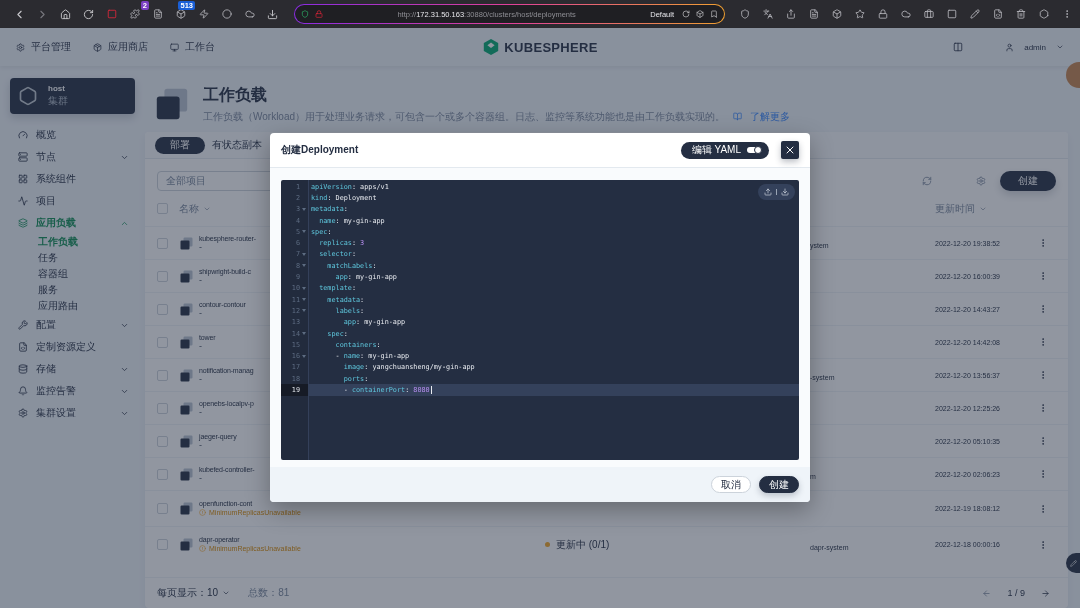  Describe the element at coordinates (237, 145) in the screenshot. I see `tab: 有状态副本` at that location.